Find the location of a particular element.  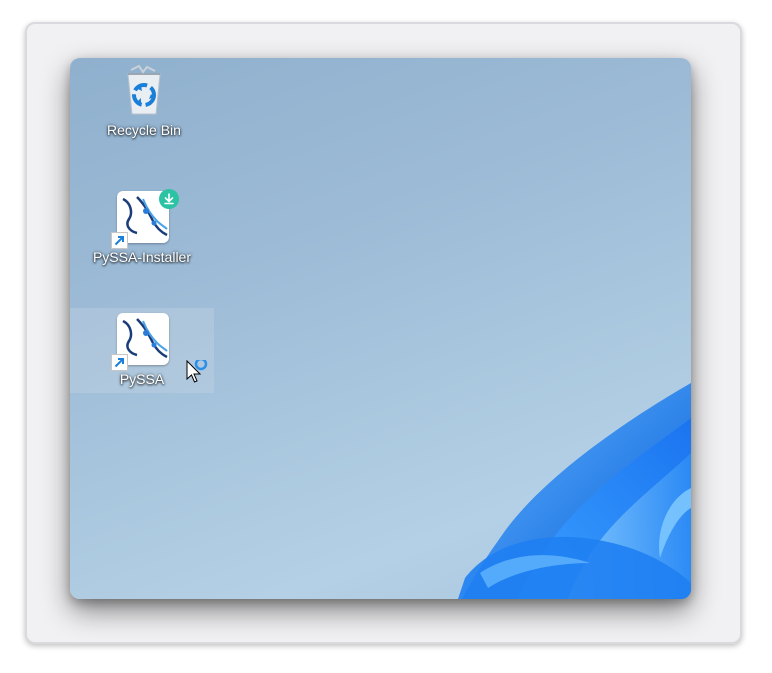

desktop-icon-pyssa-installer: PySSA-Installer is located at coordinates (142, 227).